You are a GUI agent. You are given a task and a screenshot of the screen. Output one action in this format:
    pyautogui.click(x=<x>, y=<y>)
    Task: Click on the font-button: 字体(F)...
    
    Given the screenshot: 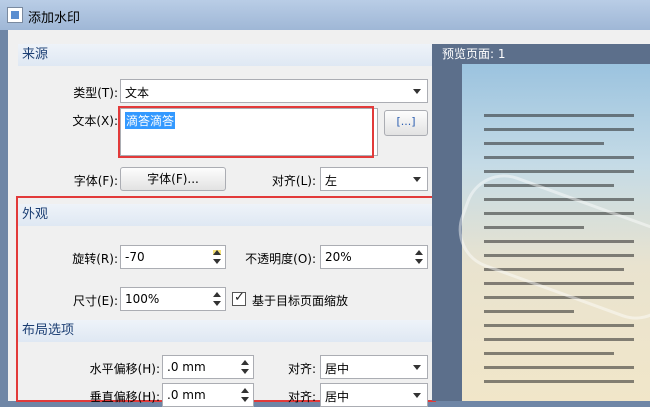 What is the action you would take?
    pyautogui.click(x=173, y=179)
    